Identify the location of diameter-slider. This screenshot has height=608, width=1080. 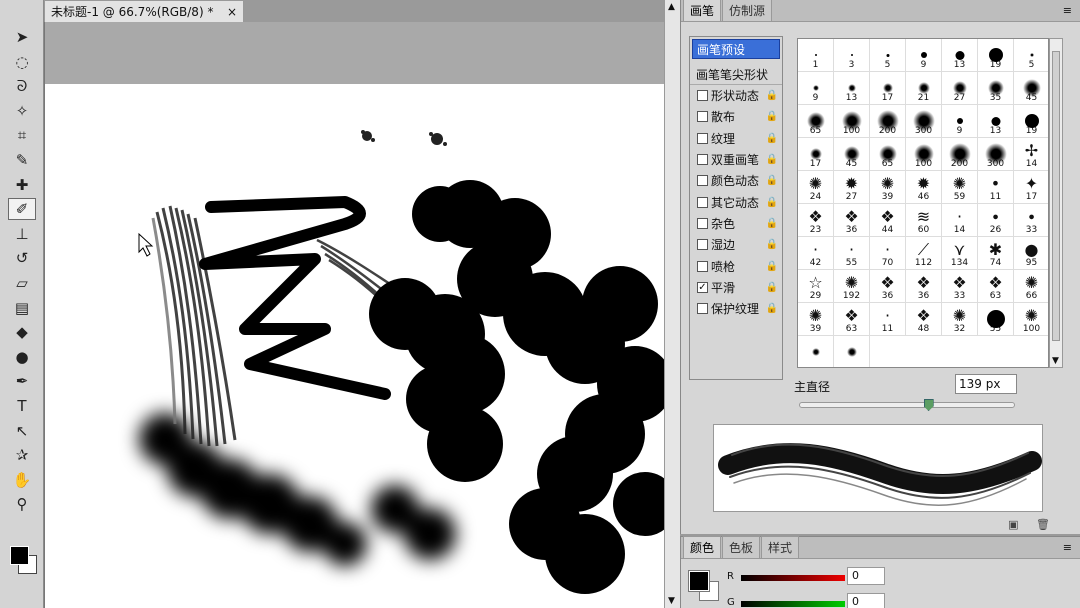
(907, 405).